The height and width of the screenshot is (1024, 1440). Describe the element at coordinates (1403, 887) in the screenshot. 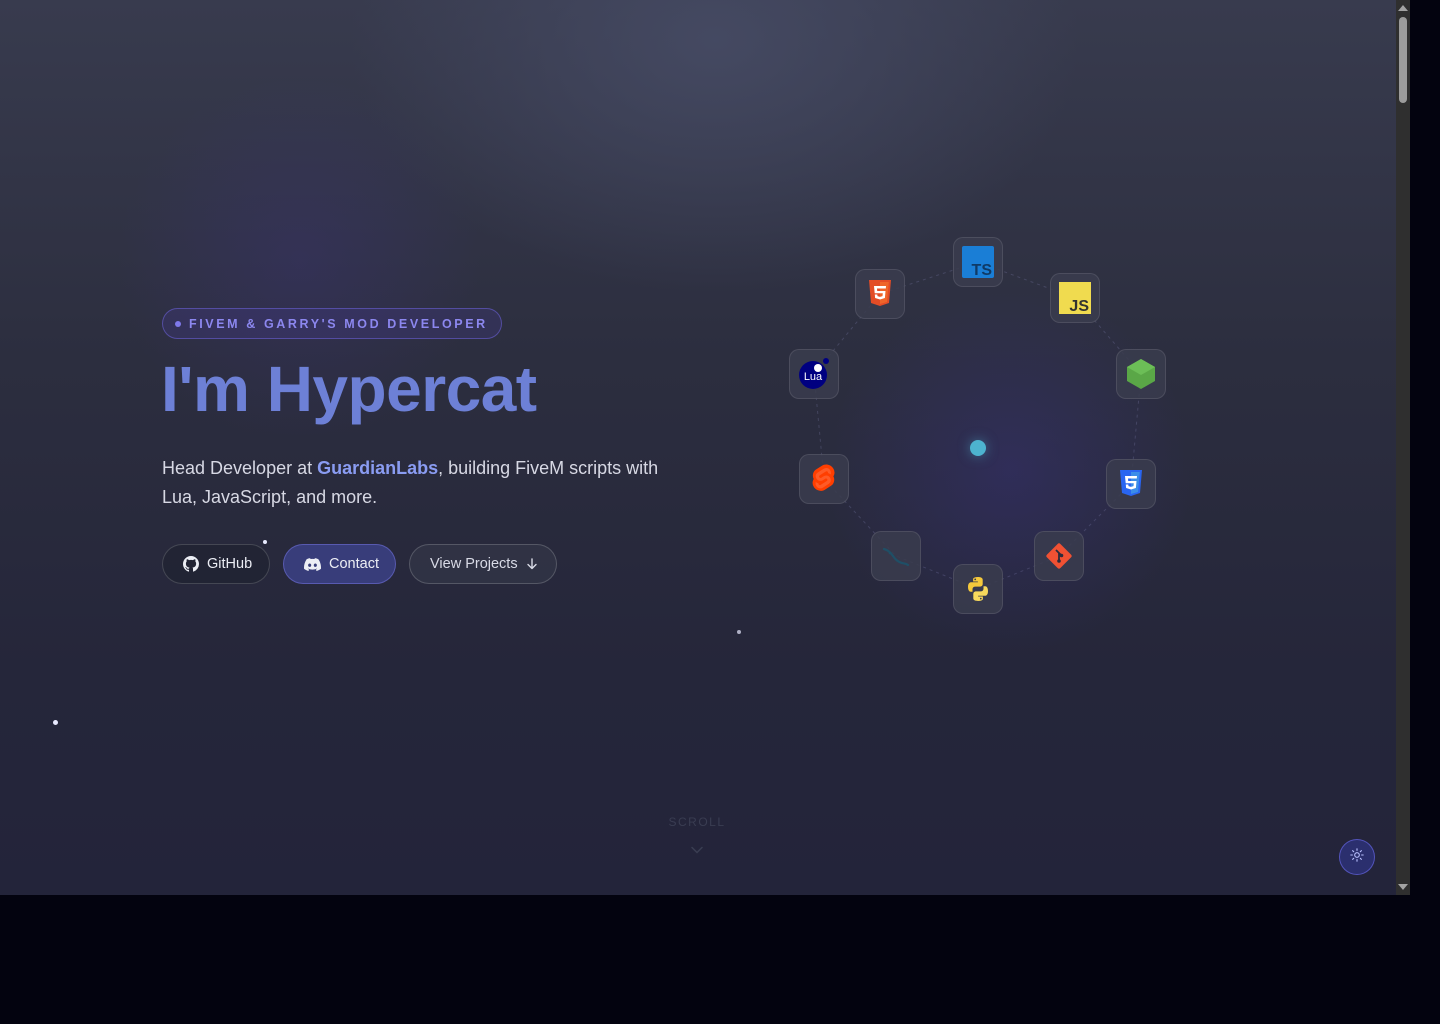

I see `scroll-down-arrow-icon` at that location.